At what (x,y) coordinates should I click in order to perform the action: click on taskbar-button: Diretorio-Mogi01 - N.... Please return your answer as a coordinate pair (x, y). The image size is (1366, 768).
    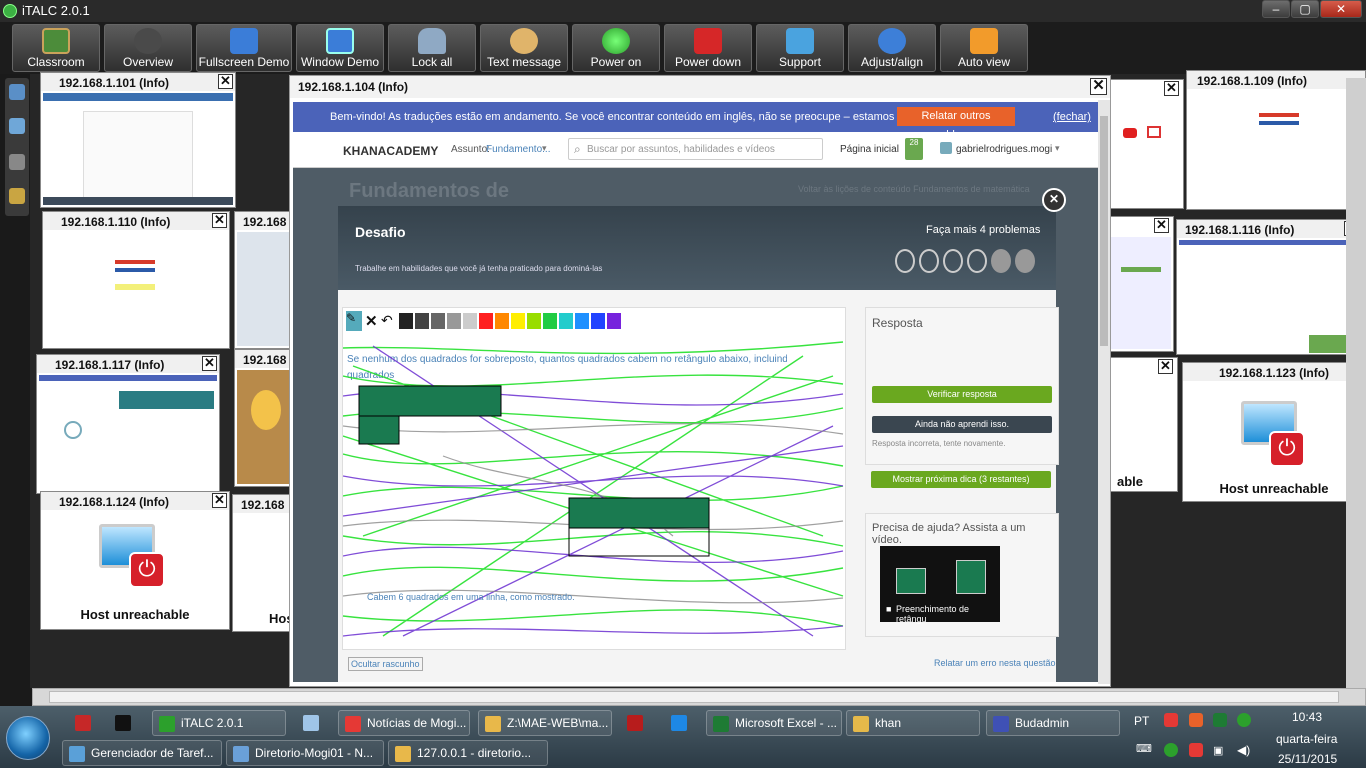
    Looking at the image, I should click on (305, 753).